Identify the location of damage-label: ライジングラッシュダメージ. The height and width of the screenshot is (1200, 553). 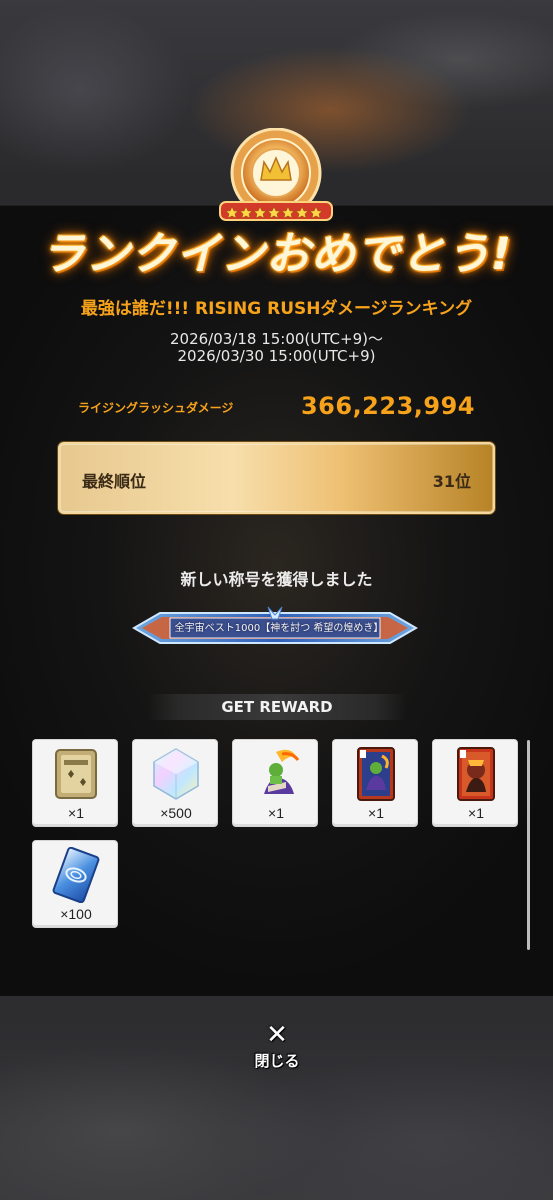
(156, 408).